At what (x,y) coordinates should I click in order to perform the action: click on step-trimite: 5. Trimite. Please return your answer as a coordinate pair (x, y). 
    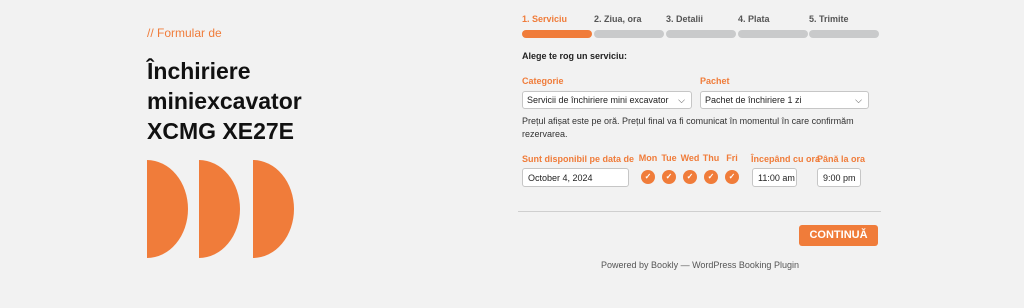
    Looking at the image, I should click on (844, 26).